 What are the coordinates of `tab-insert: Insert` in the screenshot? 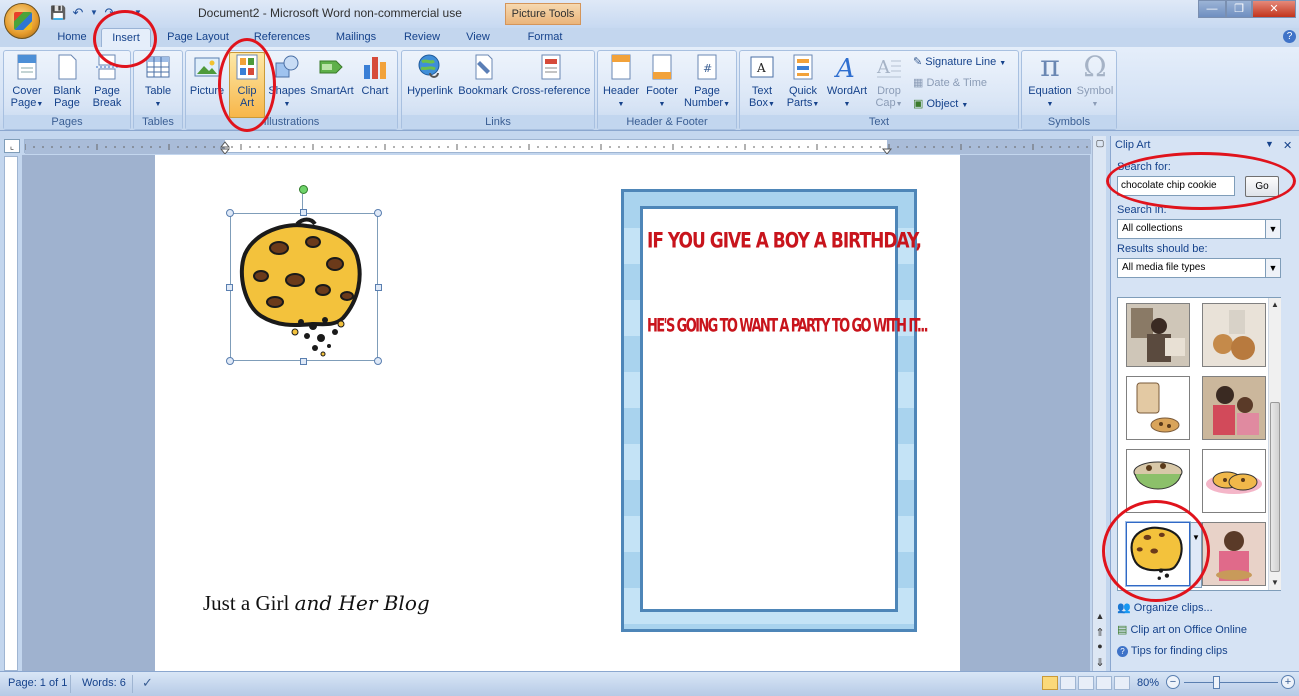 It's located at (126, 37).